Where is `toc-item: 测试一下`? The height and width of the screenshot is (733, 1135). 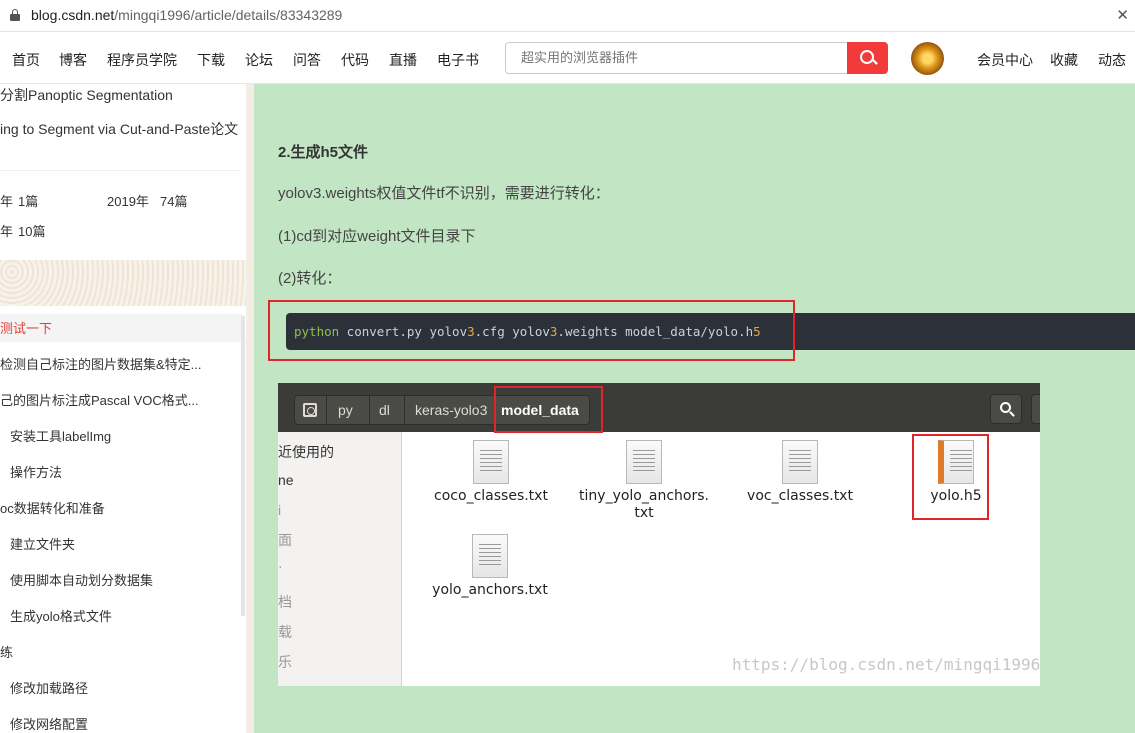
toc-item: 测试一下 is located at coordinates (26, 327).